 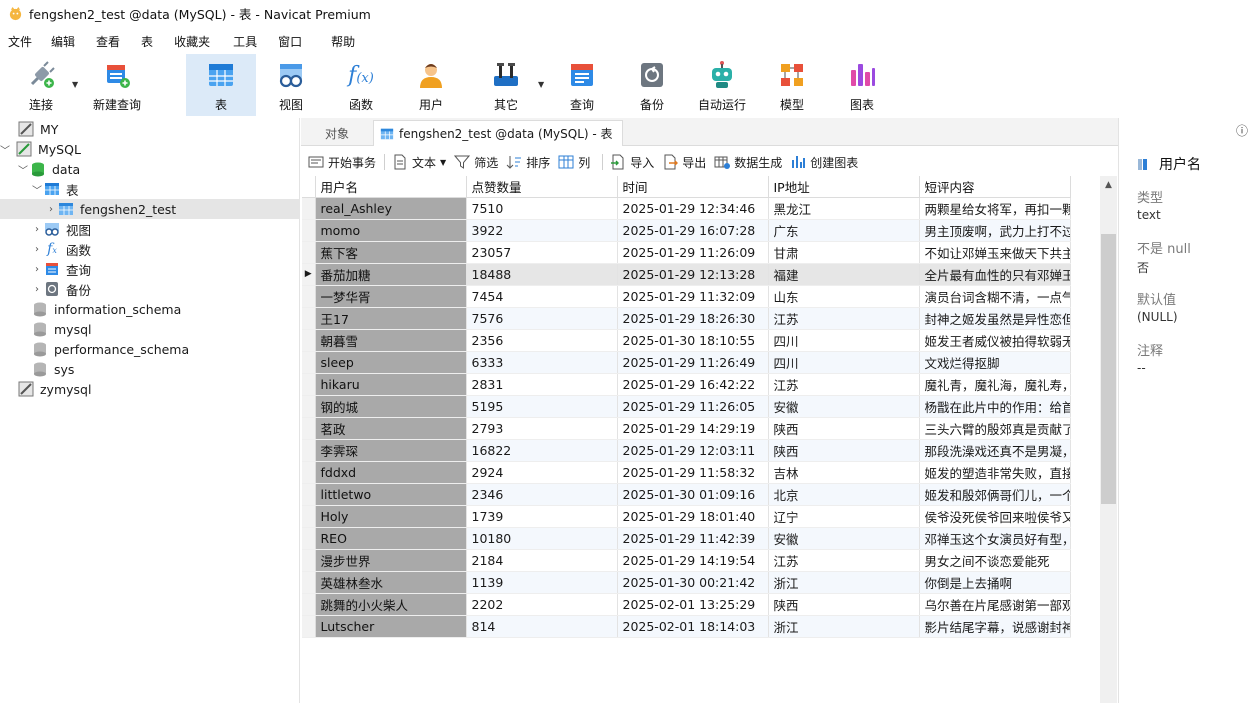 I want to click on cell-comment: 不如让邓婵玉来做天下共主, so click(x=995, y=252).